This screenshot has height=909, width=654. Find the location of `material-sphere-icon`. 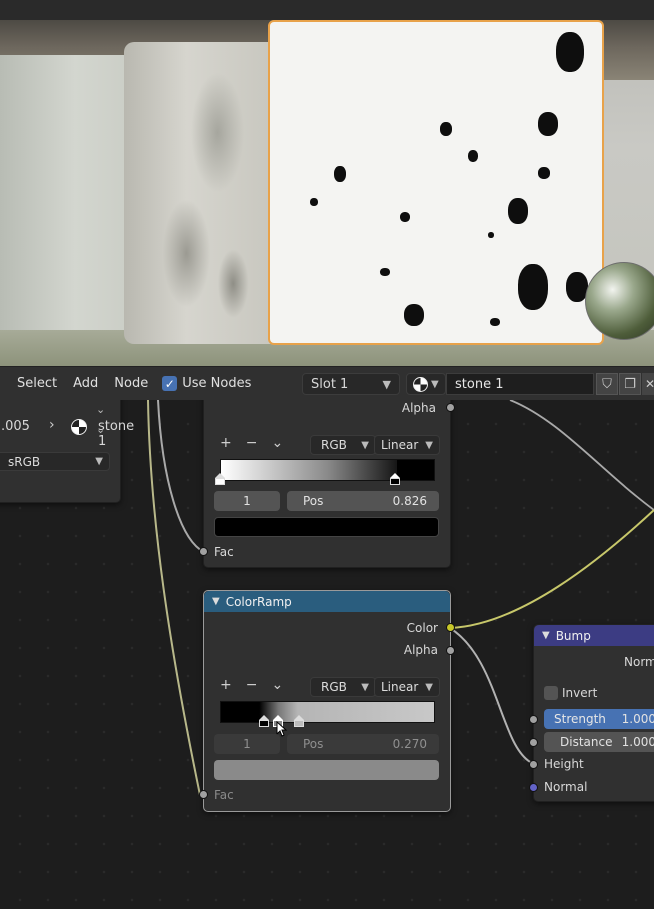

material-sphere-icon is located at coordinates (420, 384).